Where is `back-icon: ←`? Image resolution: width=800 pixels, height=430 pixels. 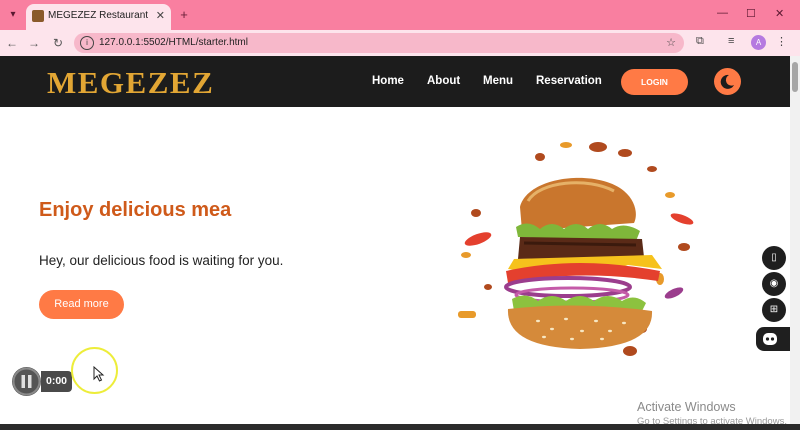 back-icon: ← is located at coordinates (12, 43).